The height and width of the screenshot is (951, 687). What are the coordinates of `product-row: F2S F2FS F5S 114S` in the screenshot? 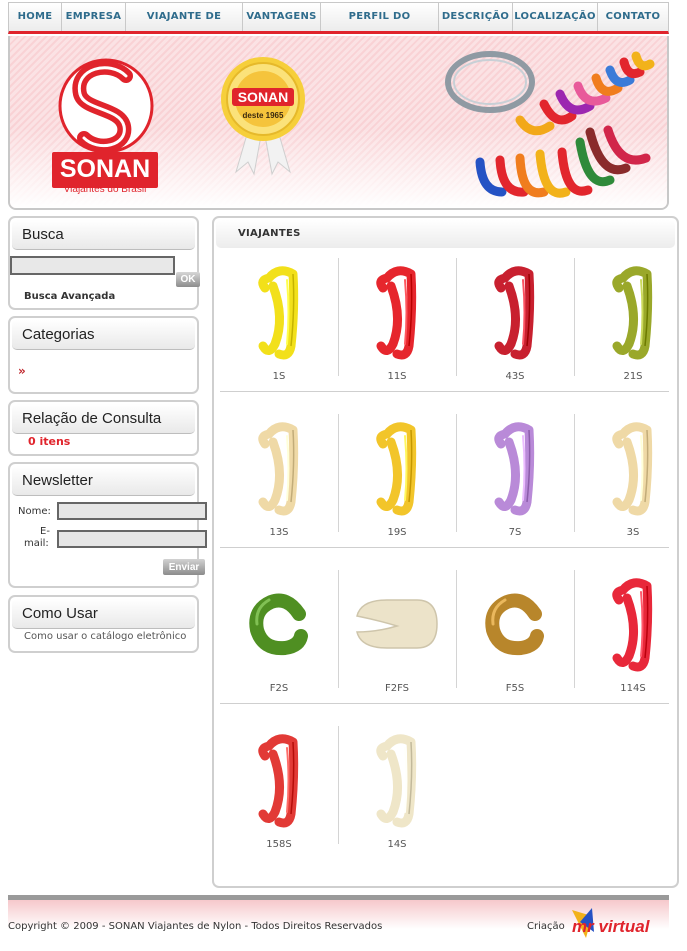 It's located at (444, 634).